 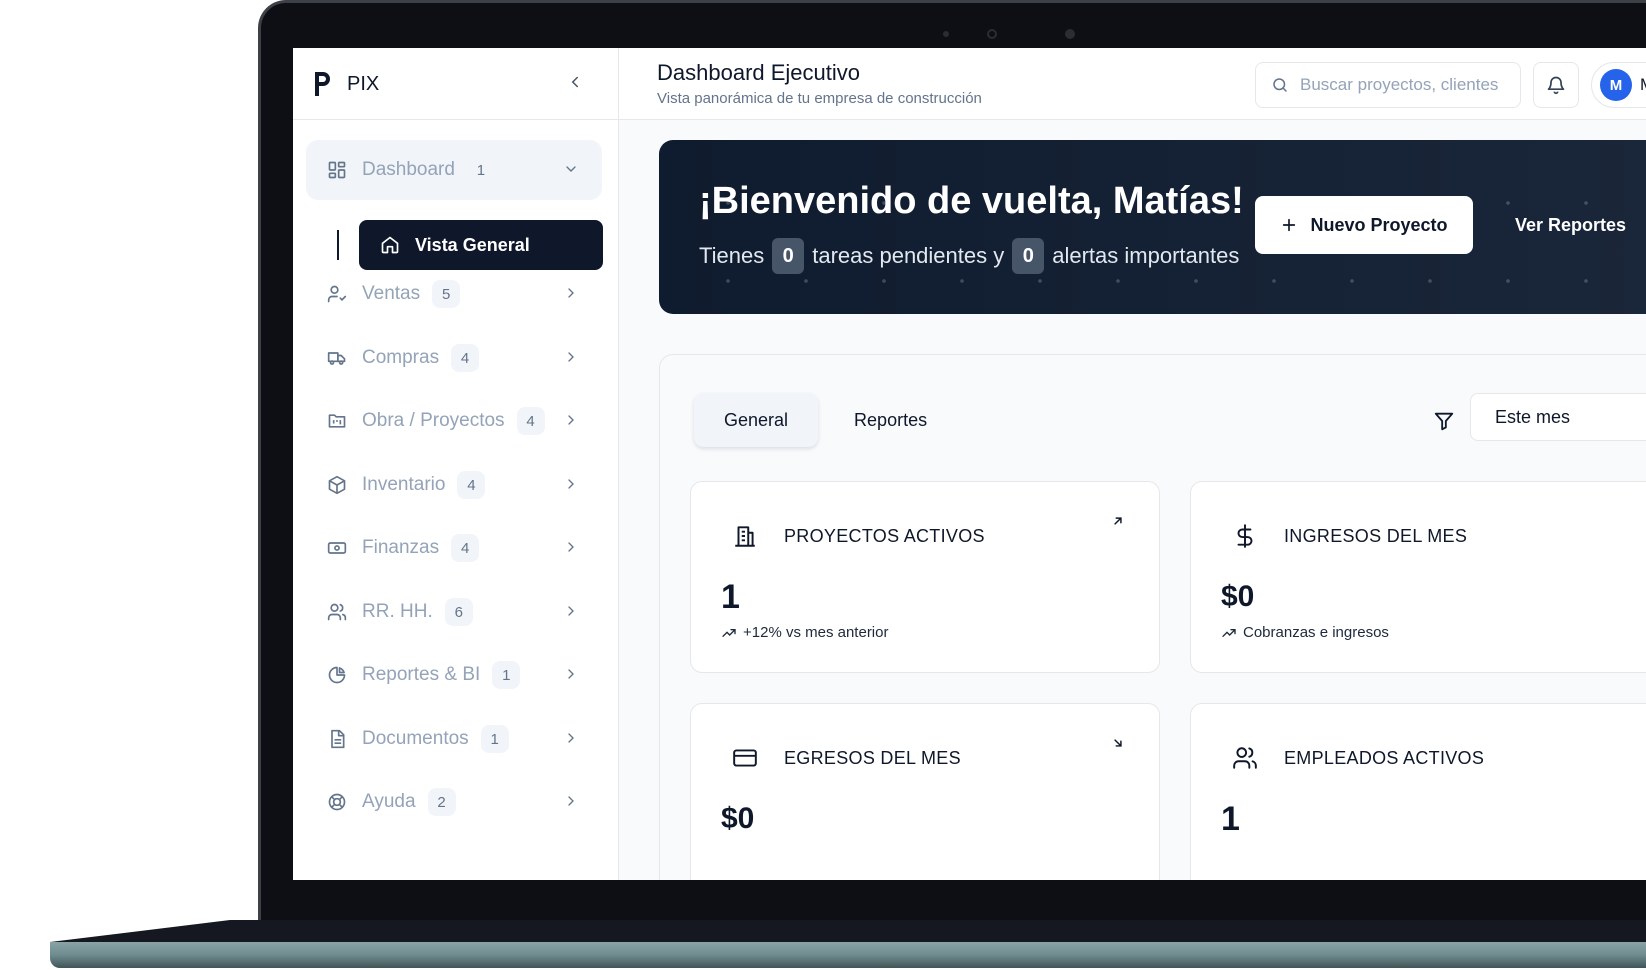 What do you see at coordinates (397, 611) in the screenshot?
I see `sidebar-item-label: RR. HH.` at bounding box center [397, 611].